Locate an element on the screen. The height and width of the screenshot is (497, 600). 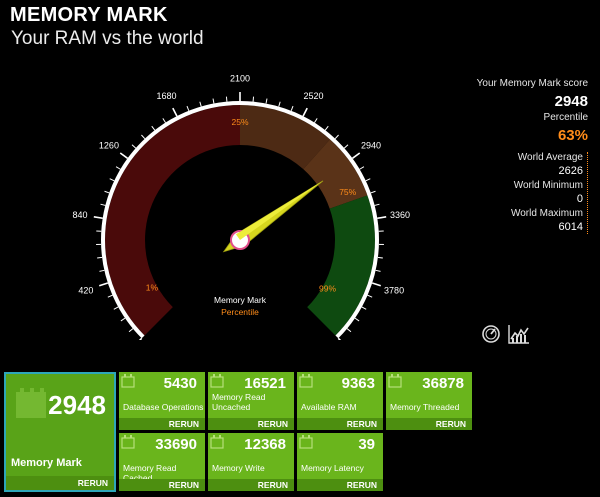
tile-memory-read-uncached: 16521 Memory Read Uncached RERUN is located at coordinates (251, 401).